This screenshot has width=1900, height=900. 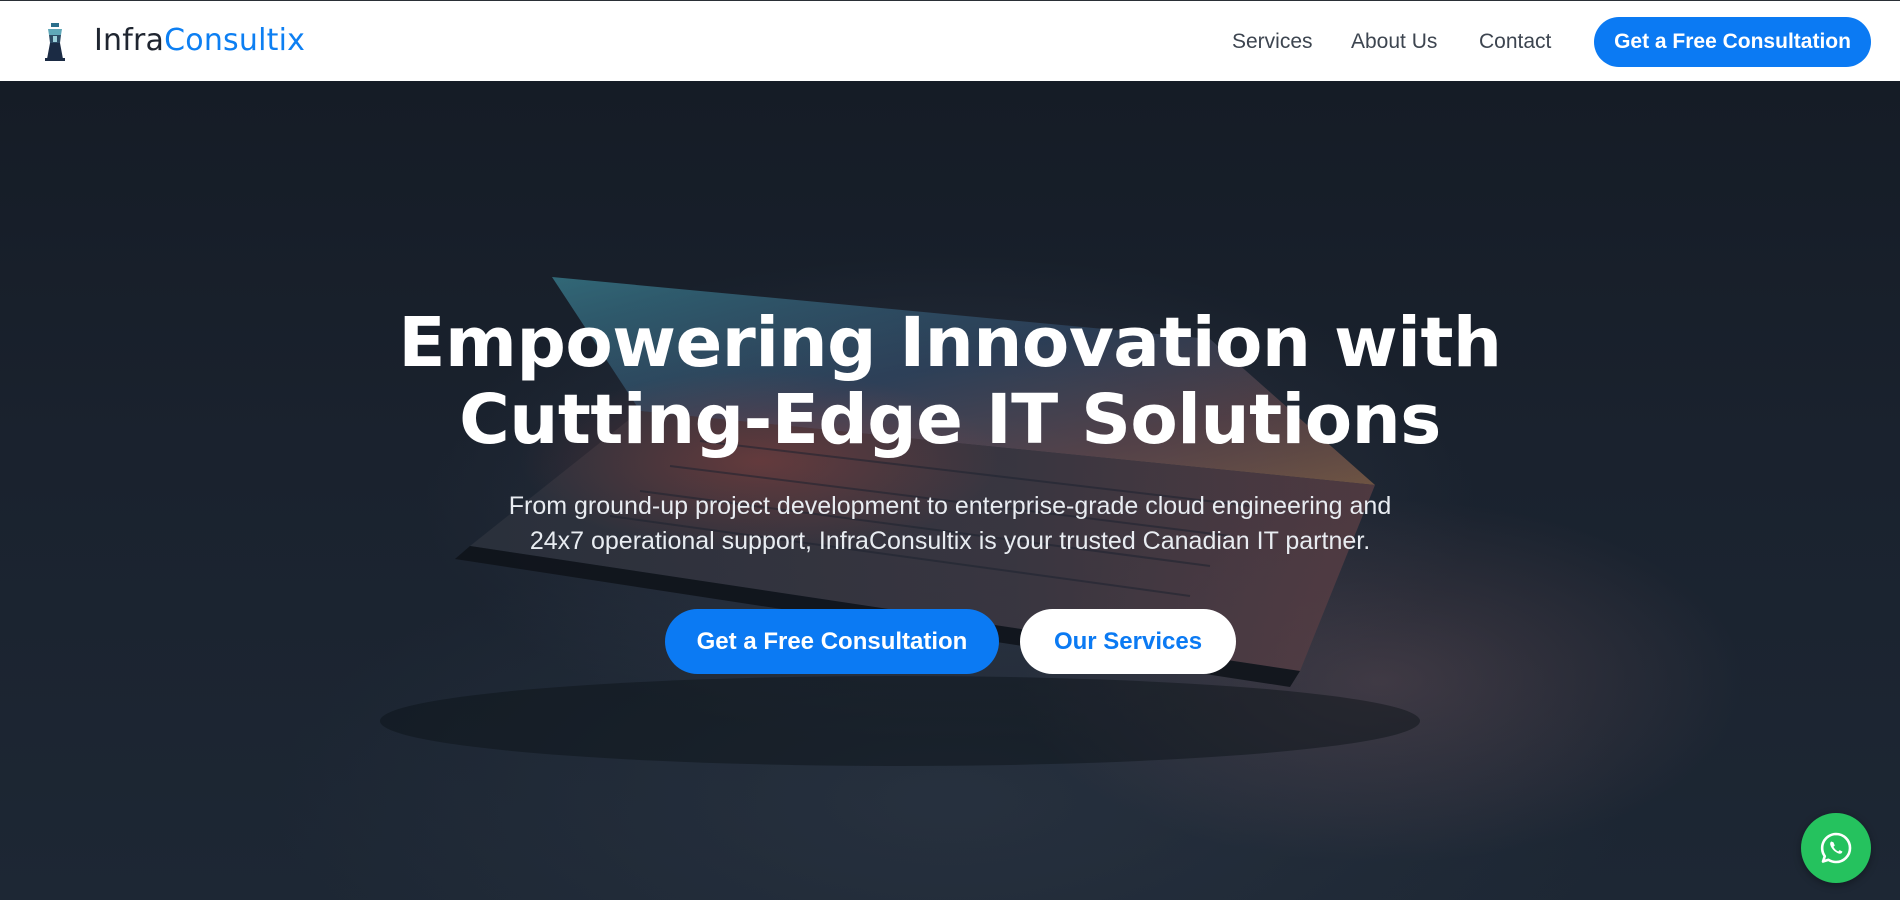 I want to click on whatsapp-chat-button, so click(x=1836, y=848).